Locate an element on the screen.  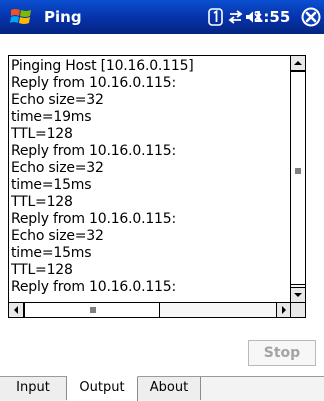
tab-output: Output is located at coordinates (102, 388).